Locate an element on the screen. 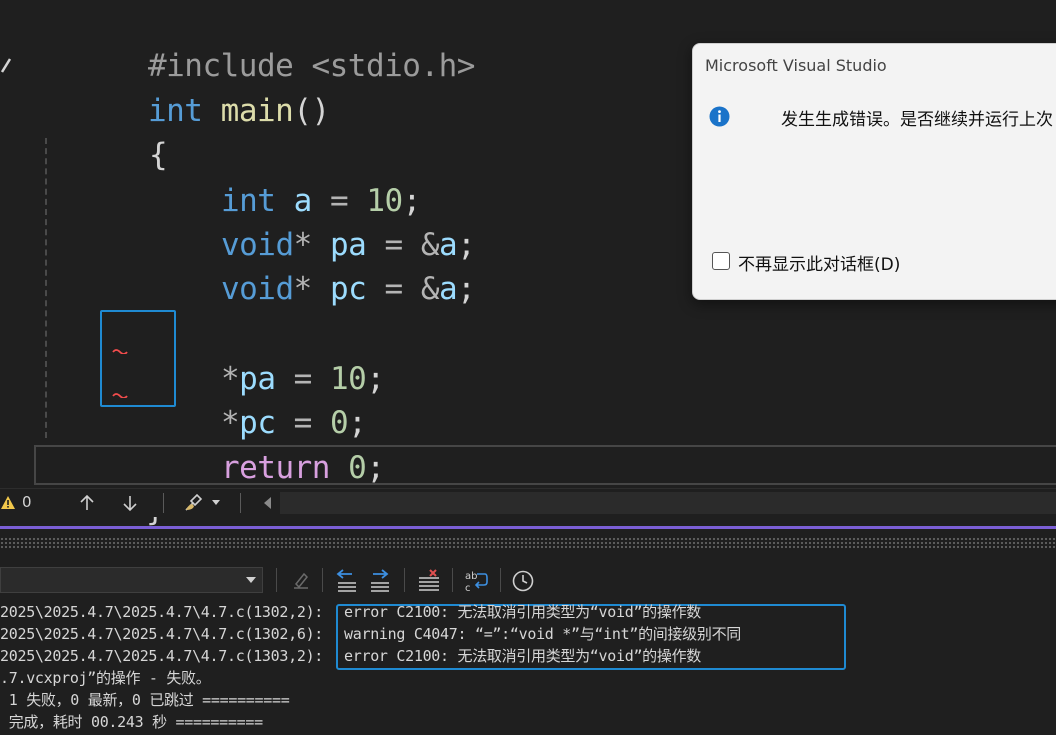 This screenshot has width=1056, height=735. word-wrap-icon: ab c is located at coordinates (476, 581).